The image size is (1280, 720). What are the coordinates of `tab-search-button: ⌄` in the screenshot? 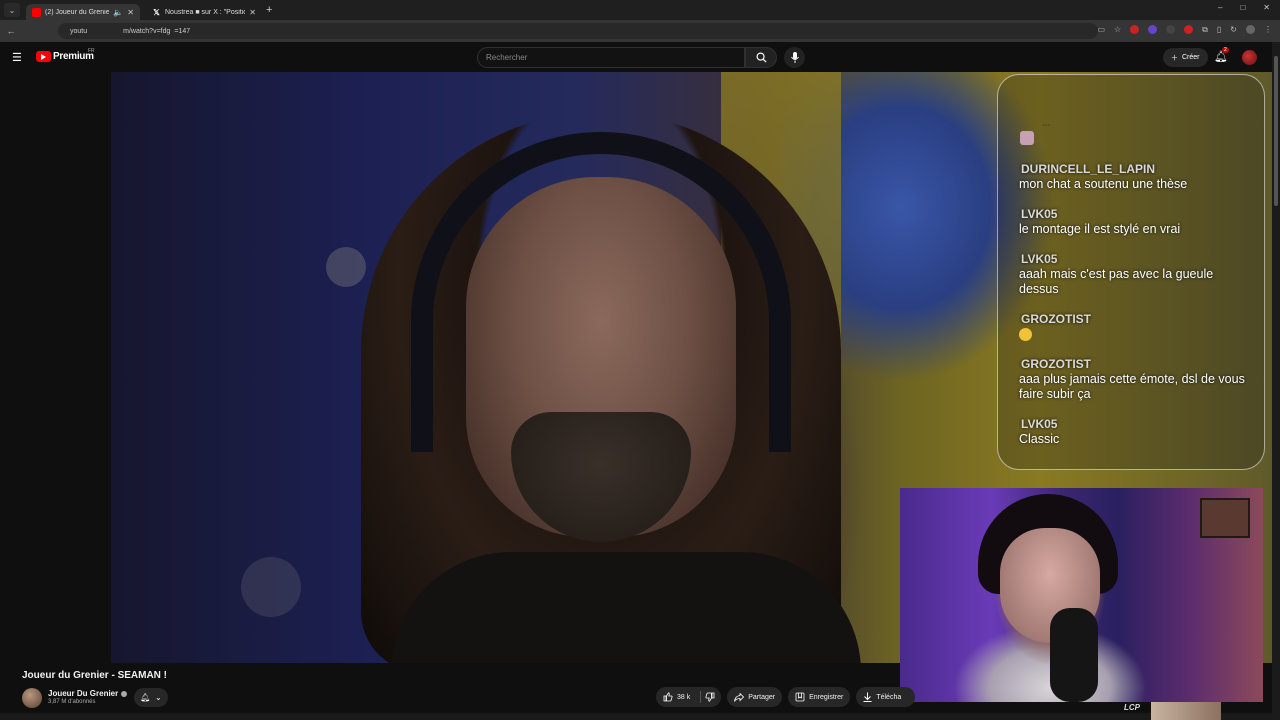 It's located at (12, 10).